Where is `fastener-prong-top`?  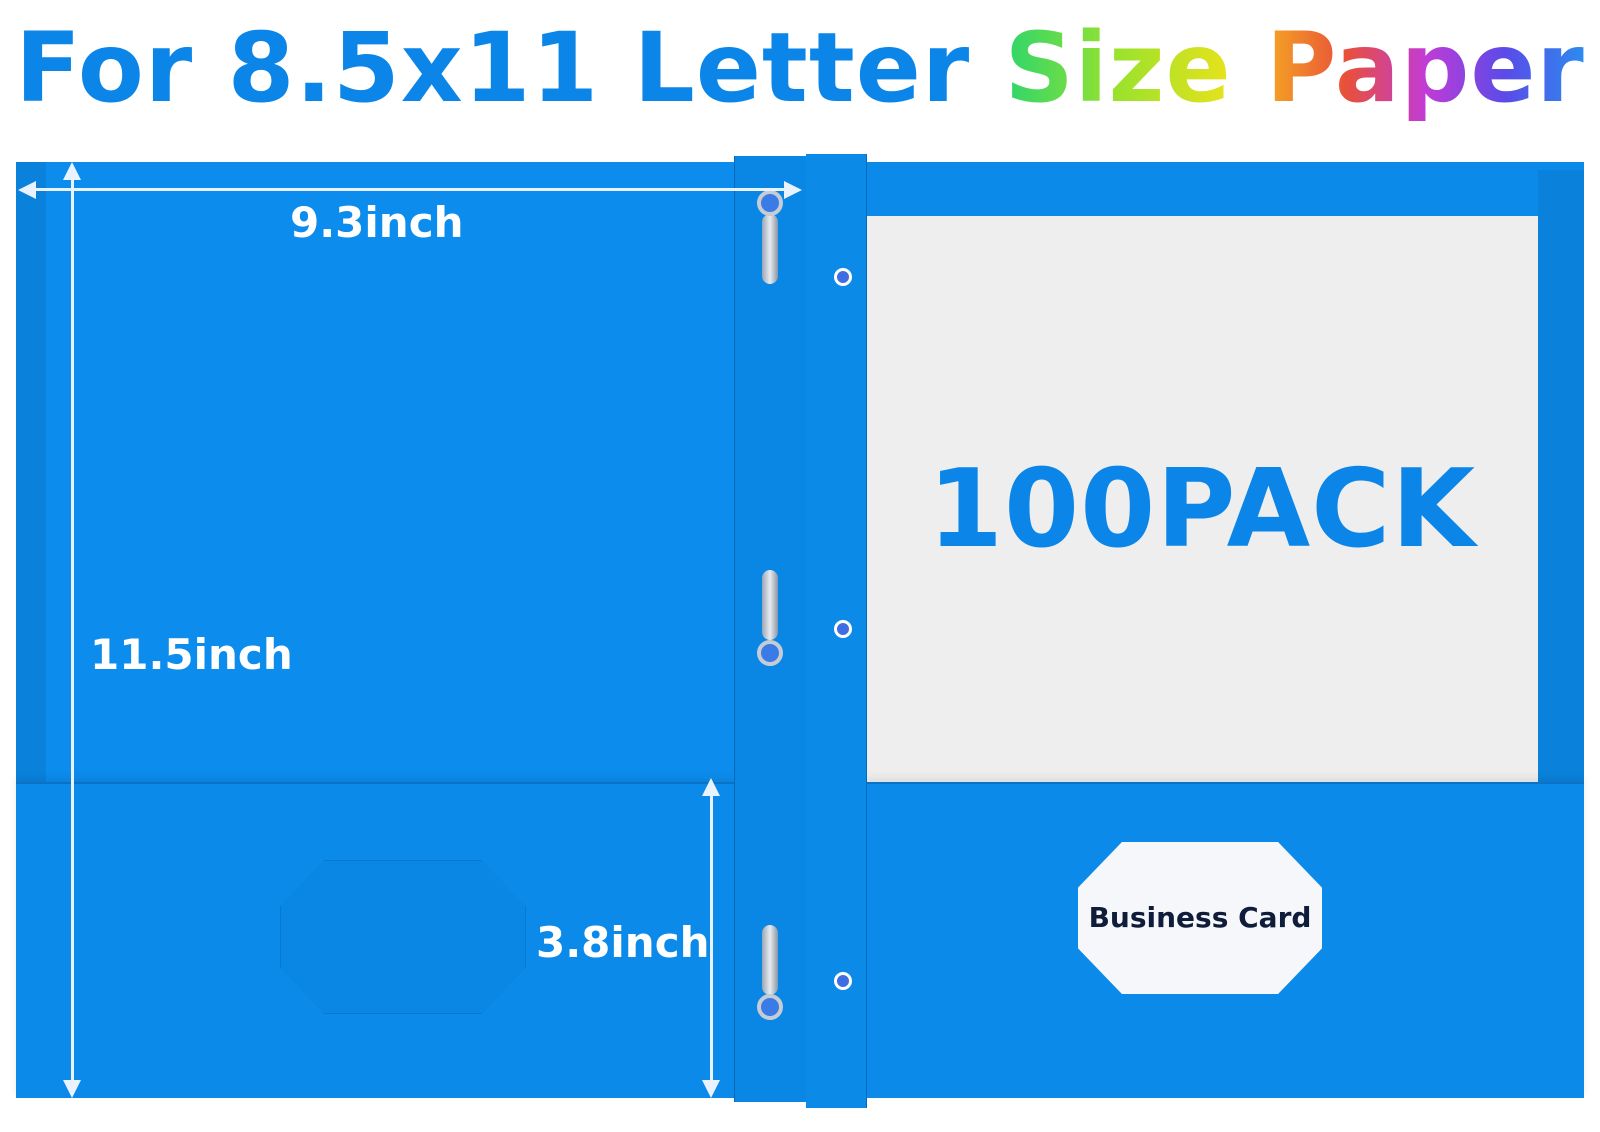
fastener-prong-top is located at coordinates (770, 249).